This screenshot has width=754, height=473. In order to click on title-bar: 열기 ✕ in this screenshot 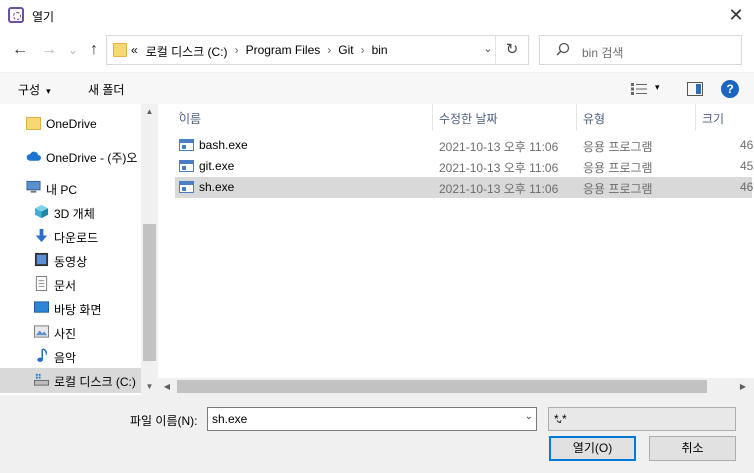, I will do `click(377, 15)`.